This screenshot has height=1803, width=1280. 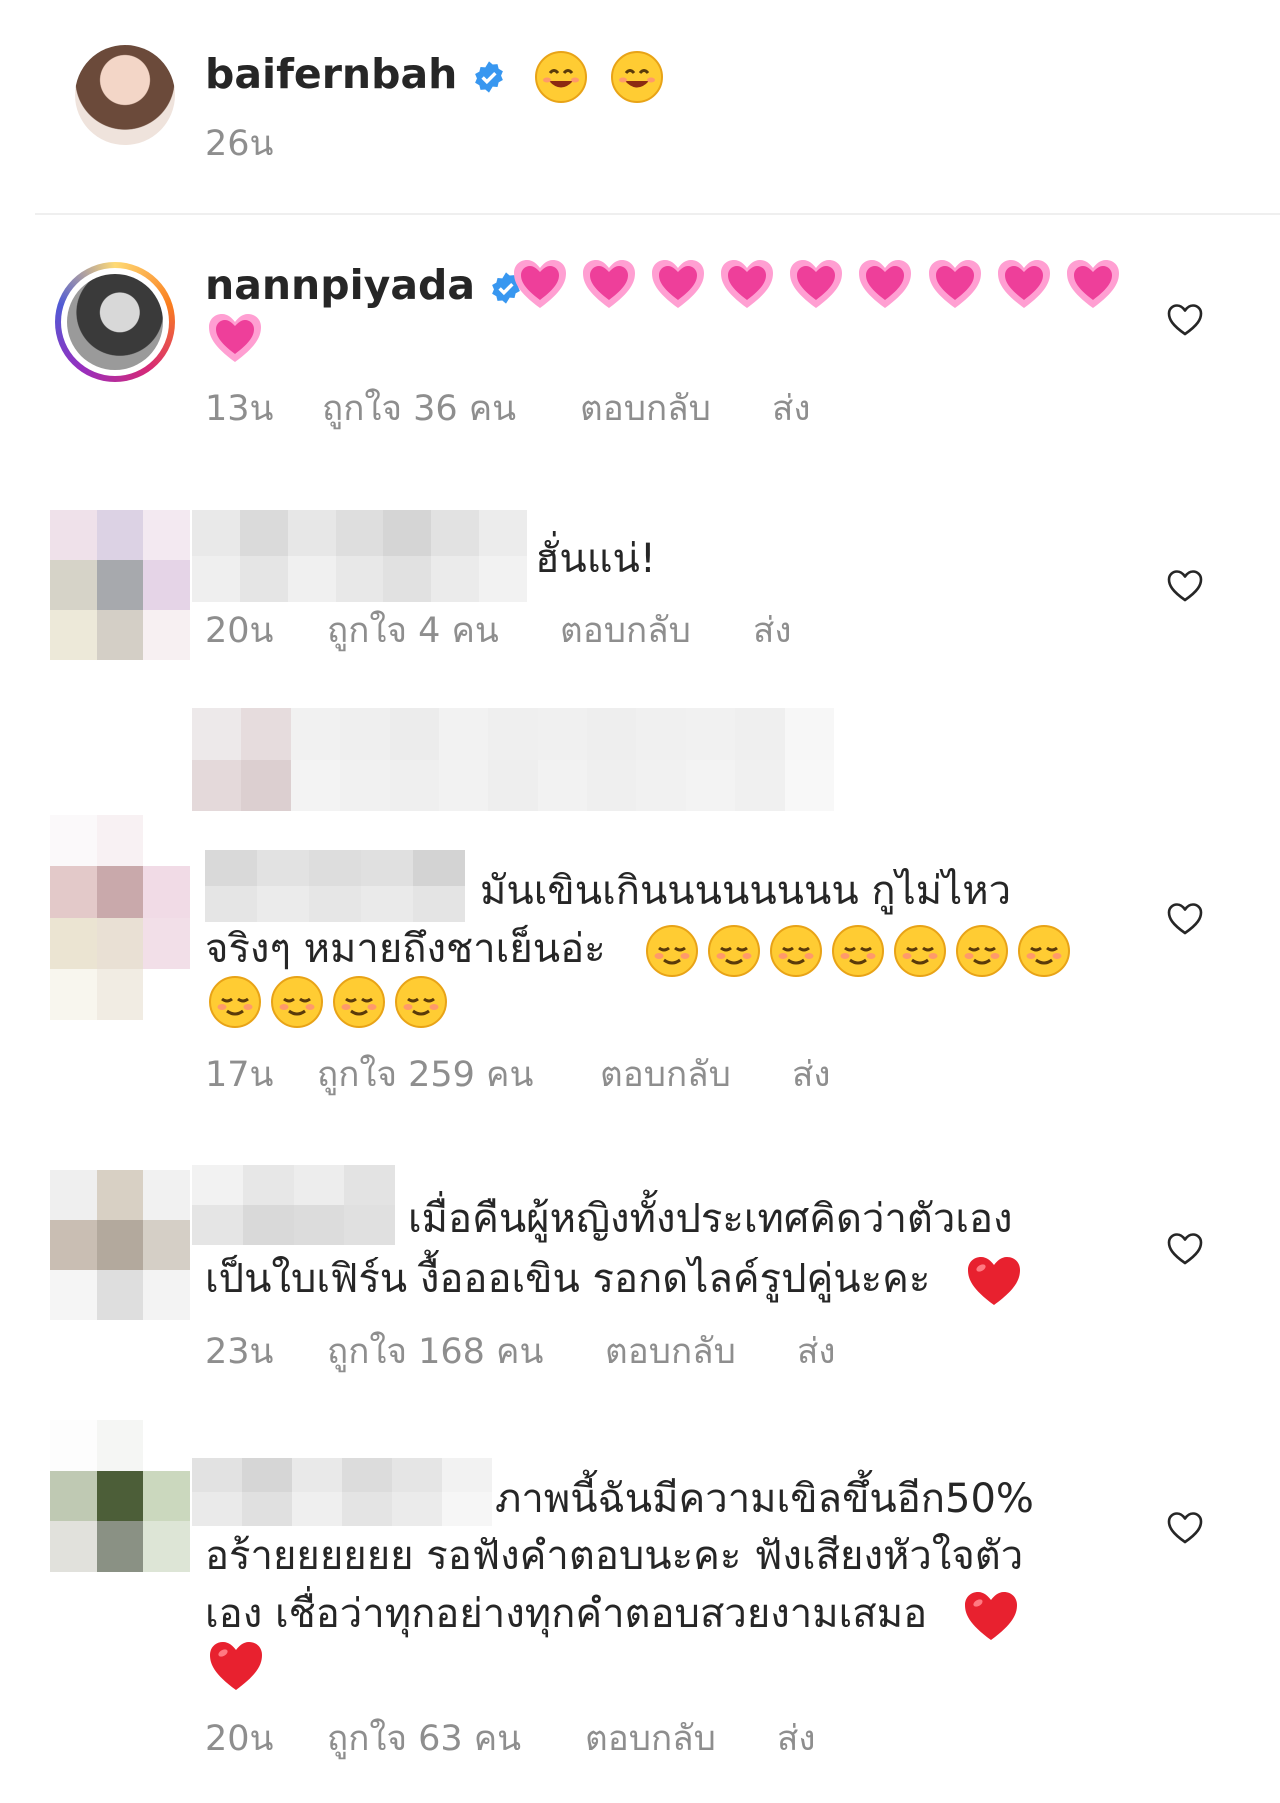 I want to click on section-divider, so click(x=657, y=214).